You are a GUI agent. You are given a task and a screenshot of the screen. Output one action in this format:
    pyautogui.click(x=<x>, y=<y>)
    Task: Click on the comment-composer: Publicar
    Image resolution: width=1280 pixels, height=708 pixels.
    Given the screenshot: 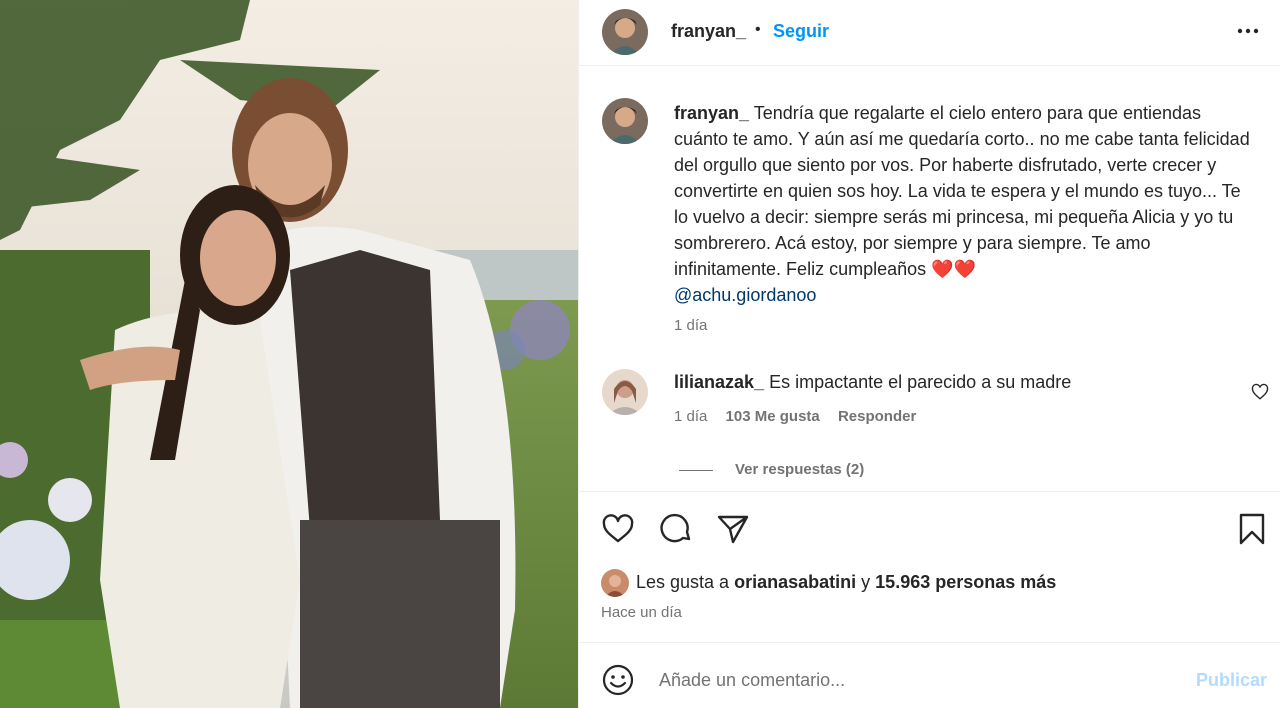 What is the action you would take?
    pyautogui.click(x=929, y=675)
    